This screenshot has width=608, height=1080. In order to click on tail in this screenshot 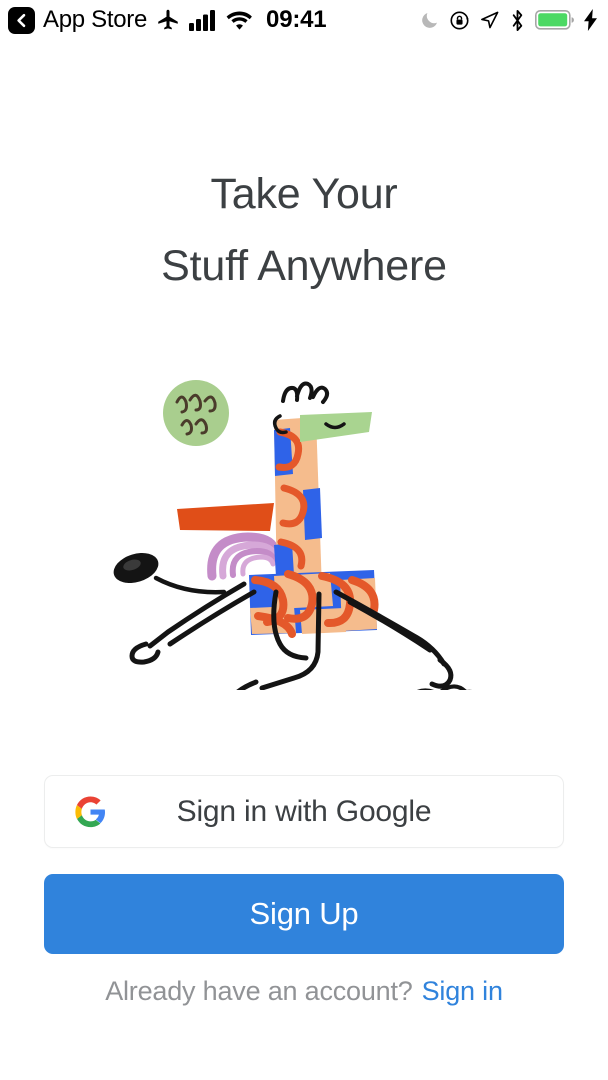, I will do `click(170, 574)`.